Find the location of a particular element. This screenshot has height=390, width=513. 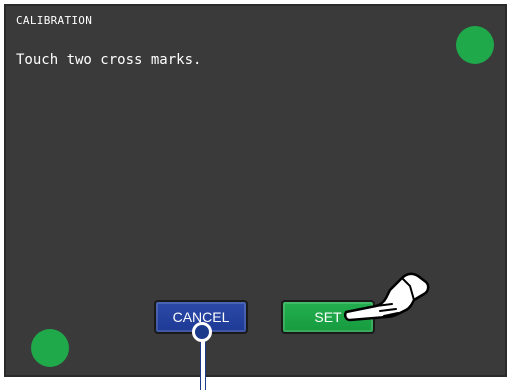

touch-pointer-icon is located at coordinates (202, 332).